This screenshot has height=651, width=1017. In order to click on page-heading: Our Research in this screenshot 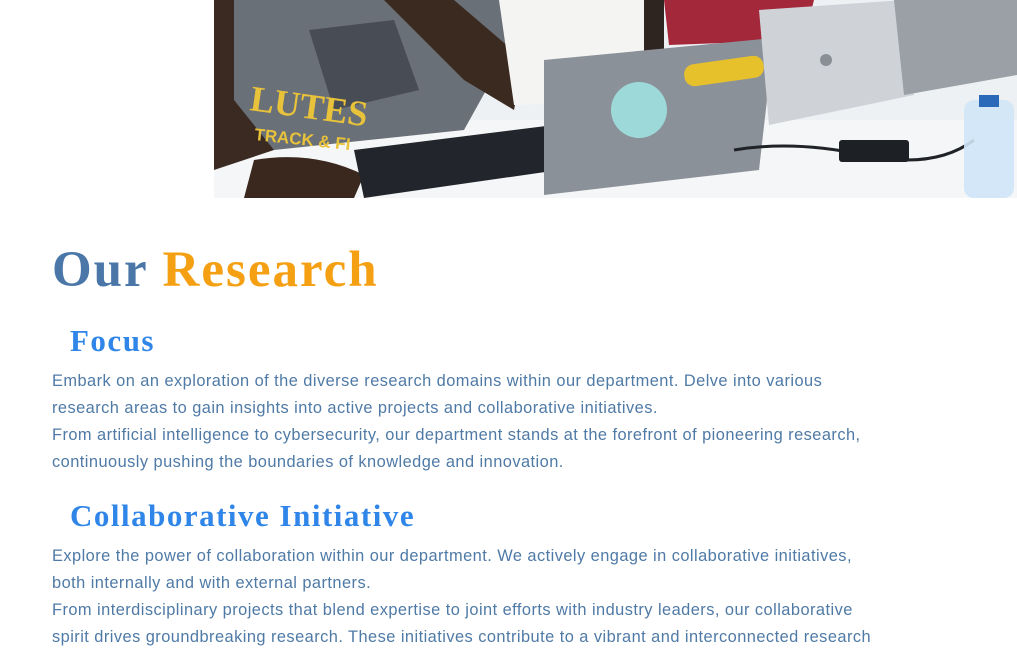, I will do `click(215, 270)`.